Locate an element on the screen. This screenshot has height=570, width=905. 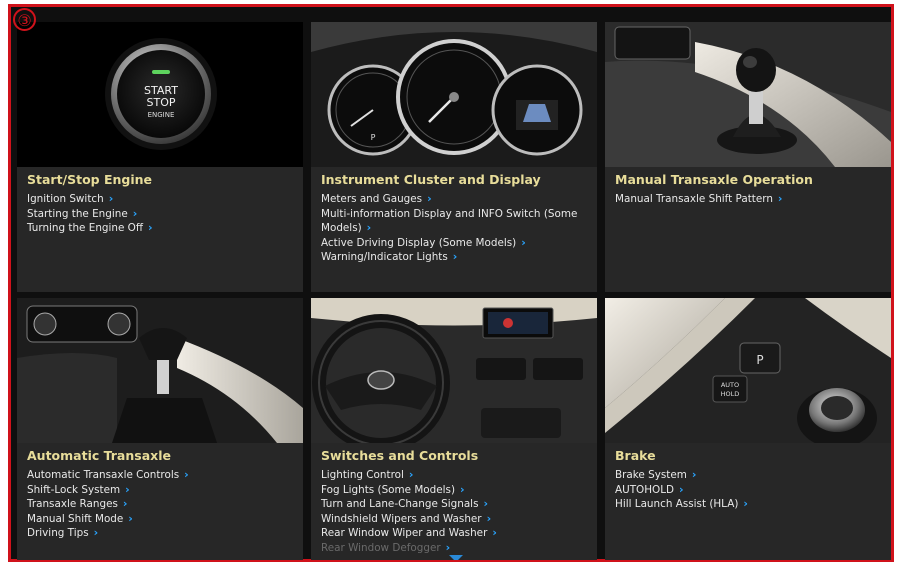
link-manual-shift-mode: Manual Shift Mode › is located at coordinates (162, 519).